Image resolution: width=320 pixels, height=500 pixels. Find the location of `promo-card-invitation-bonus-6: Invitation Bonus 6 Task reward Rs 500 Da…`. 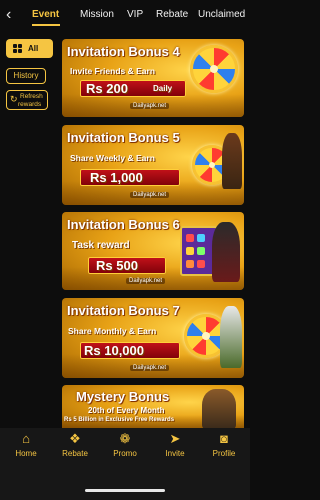

promo-card-invitation-bonus-6: Invitation Bonus 6 Task reward Rs 500 Da… is located at coordinates (153, 251).